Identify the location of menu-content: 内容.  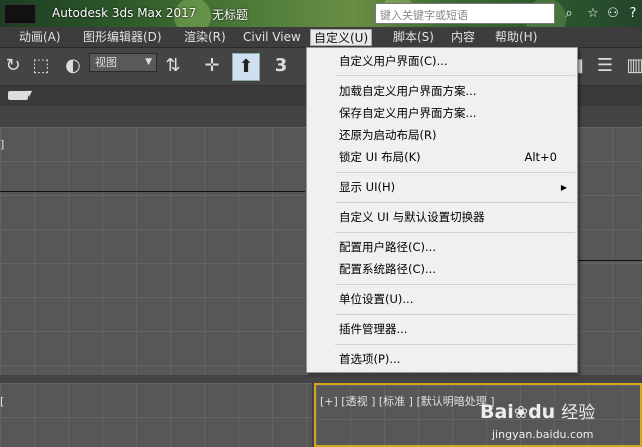
(463, 37).